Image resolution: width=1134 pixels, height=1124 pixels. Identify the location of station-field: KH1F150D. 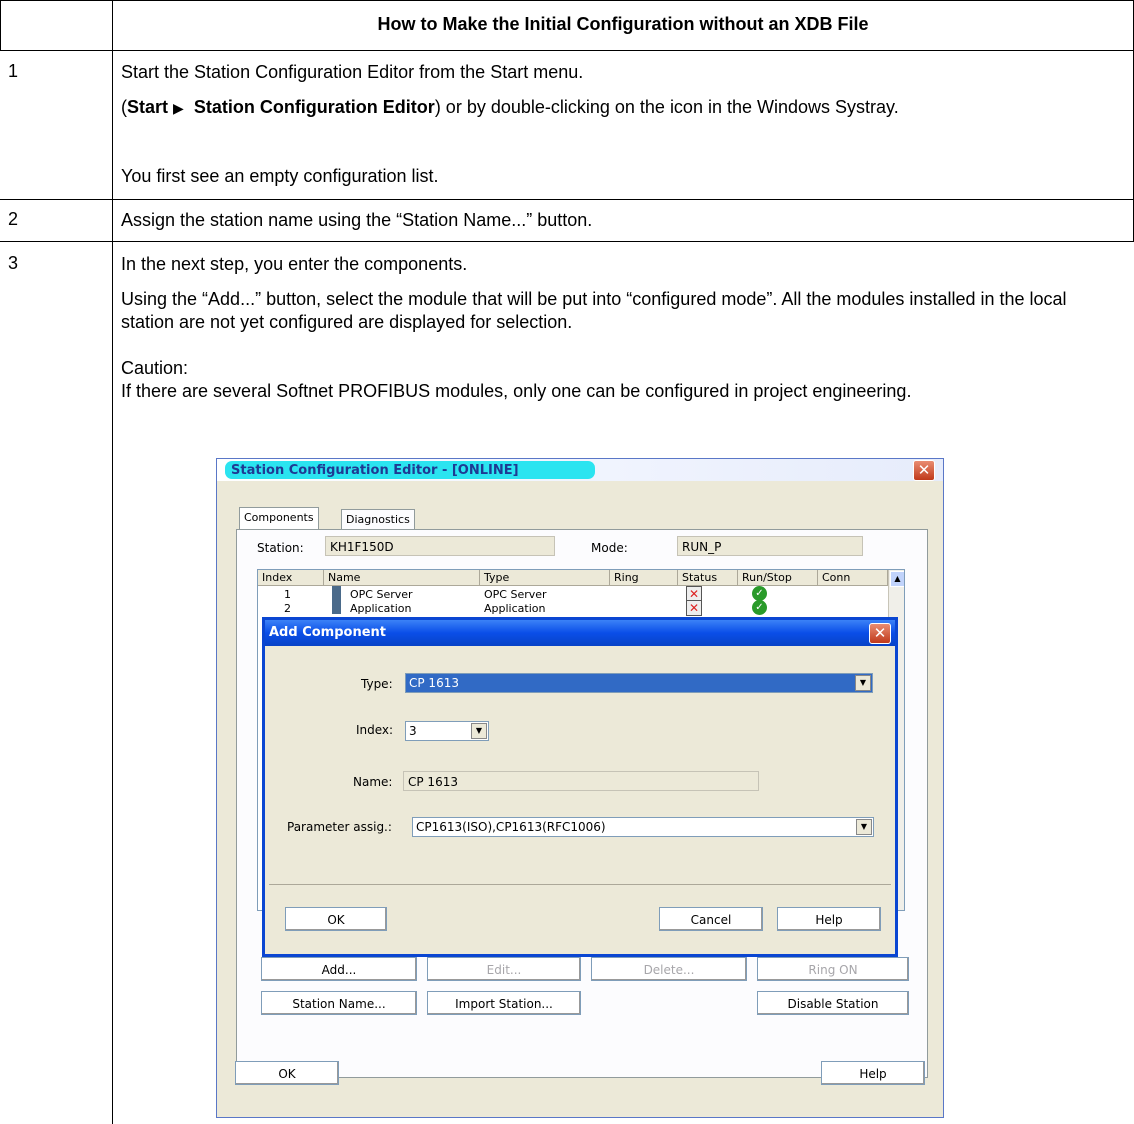
(440, 546).